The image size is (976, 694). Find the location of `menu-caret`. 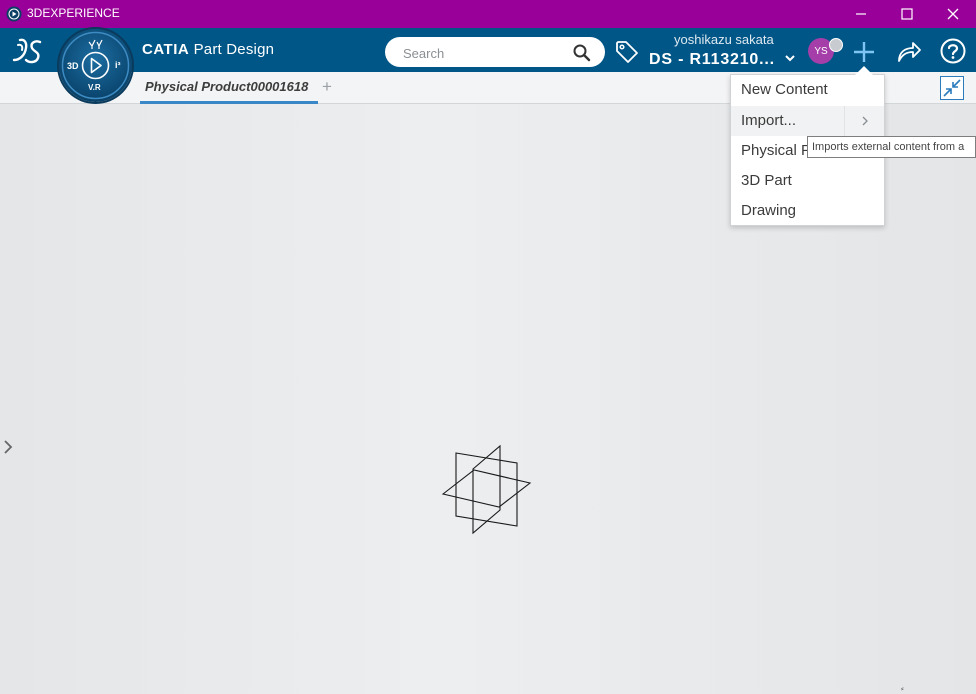

menu-caret is located at coordinates (864, 70).